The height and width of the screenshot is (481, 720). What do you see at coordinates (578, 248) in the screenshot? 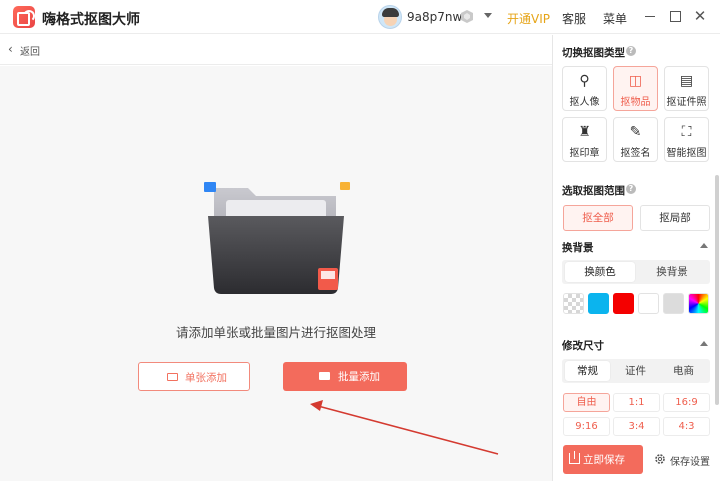
I see `background-section-title: 换背景` at bounding box center [578, 248].